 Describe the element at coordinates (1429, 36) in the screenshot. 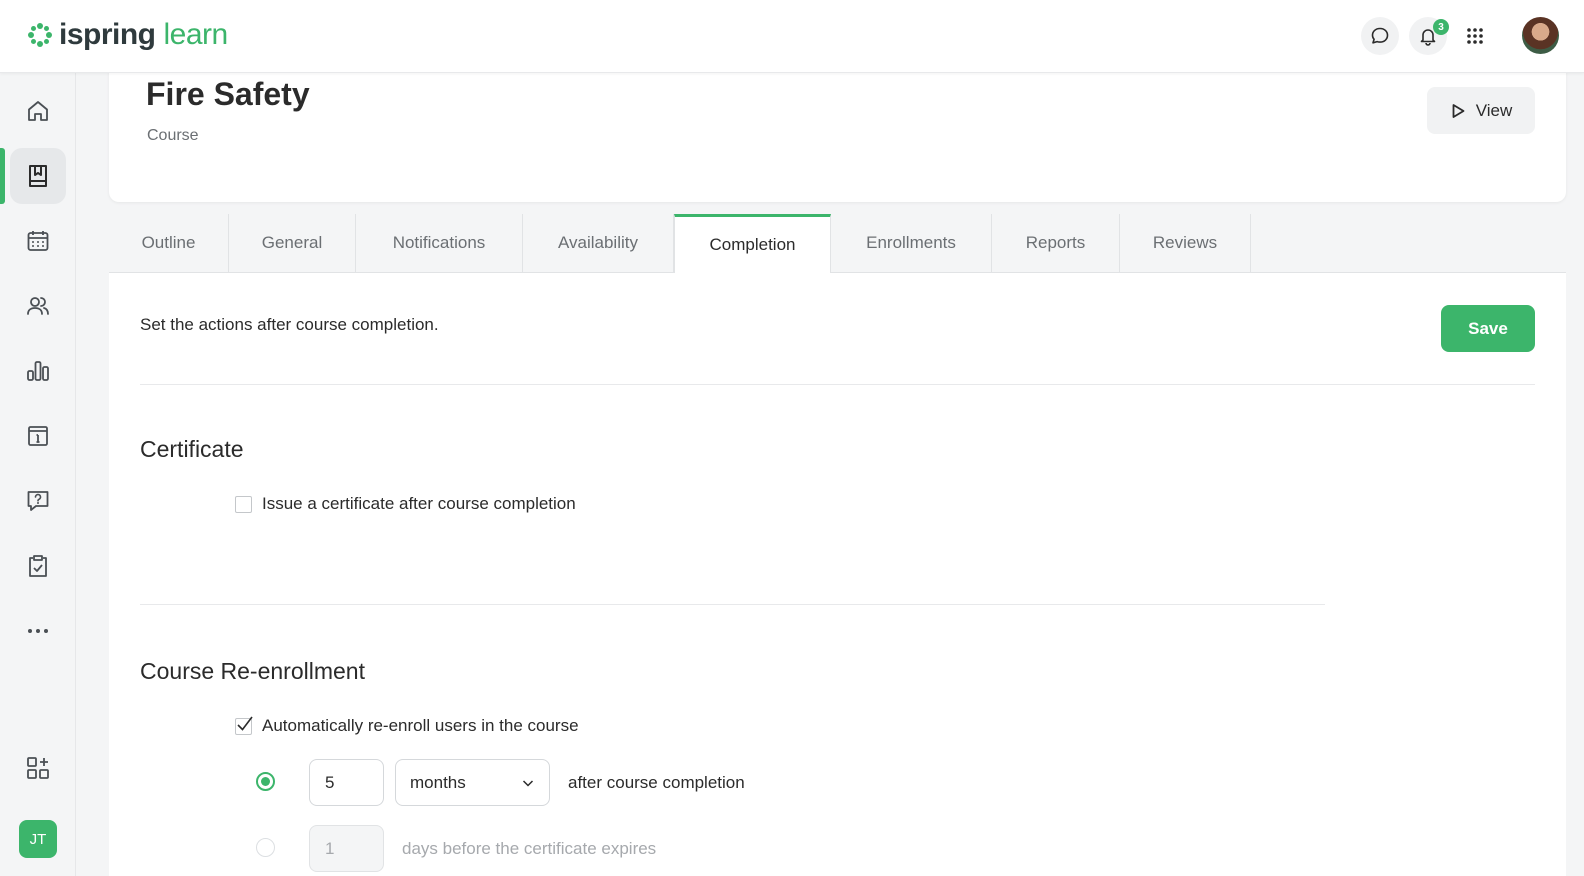

I see `notifications-button: 3` at that location.